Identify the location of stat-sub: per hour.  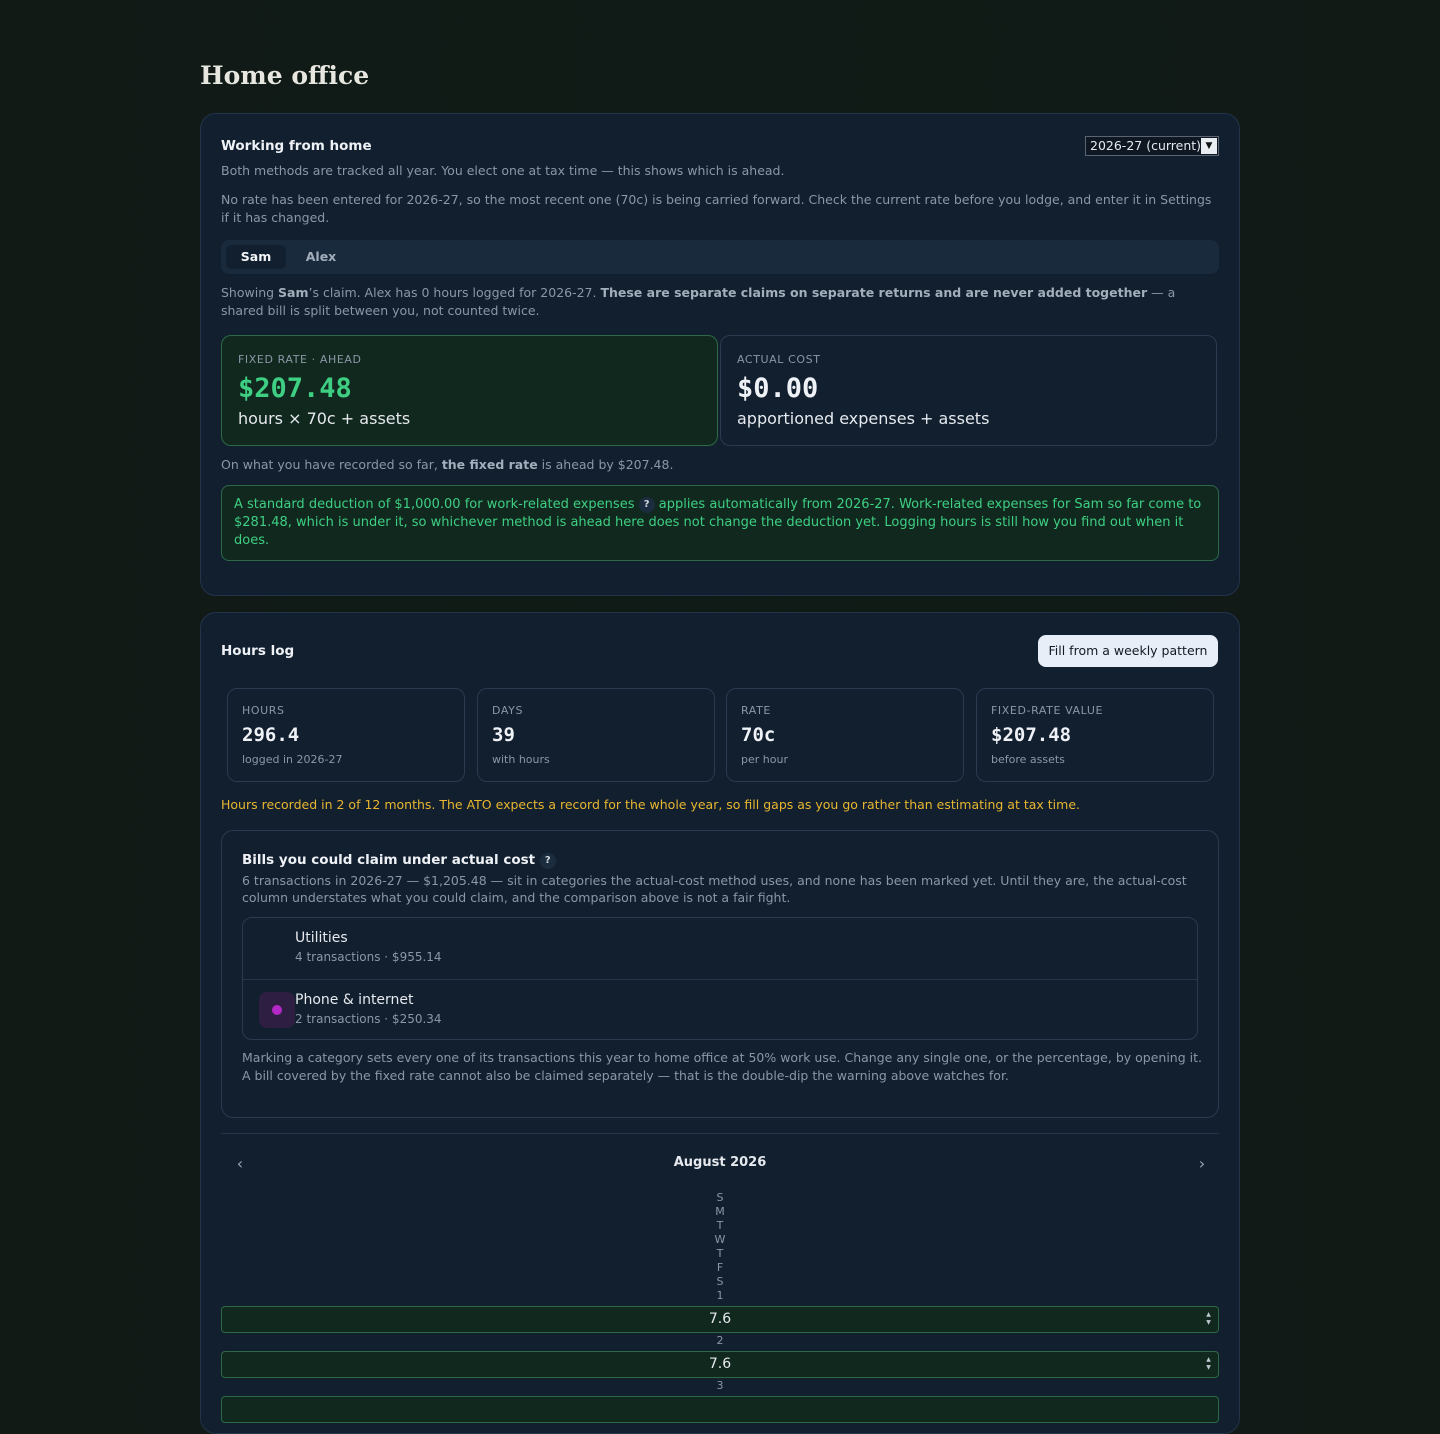
(764, 759).